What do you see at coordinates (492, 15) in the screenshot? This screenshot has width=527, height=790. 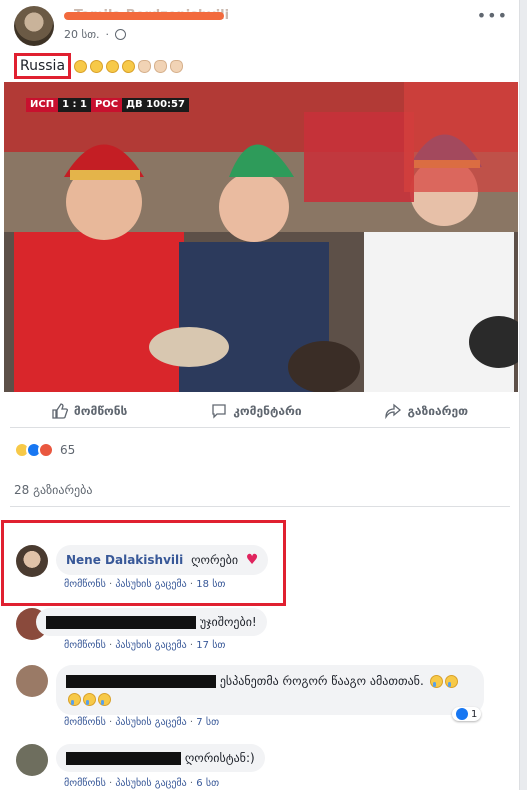 I see `more-options-icon: •••` at bounding box center [492, 15].